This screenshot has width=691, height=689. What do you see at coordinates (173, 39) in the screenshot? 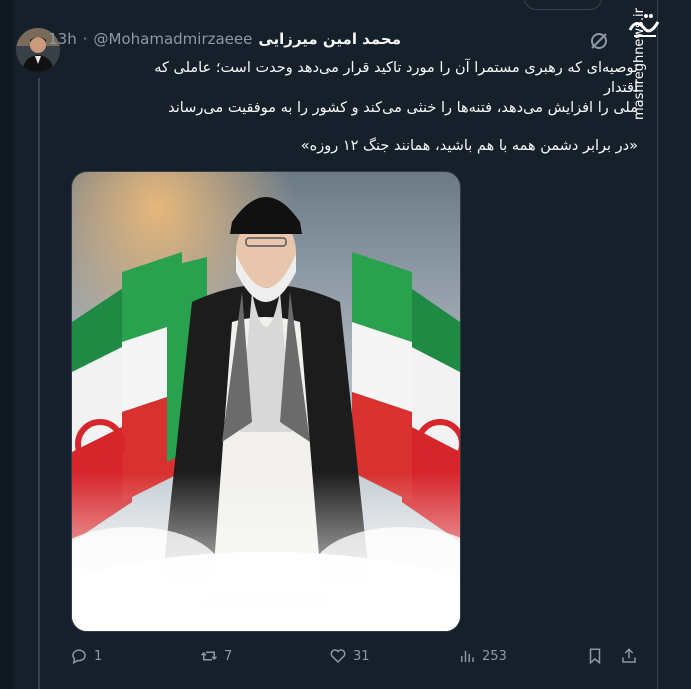
I see `author-handle: @Mohamadmirzaeee` at bounding box center [173, 39].